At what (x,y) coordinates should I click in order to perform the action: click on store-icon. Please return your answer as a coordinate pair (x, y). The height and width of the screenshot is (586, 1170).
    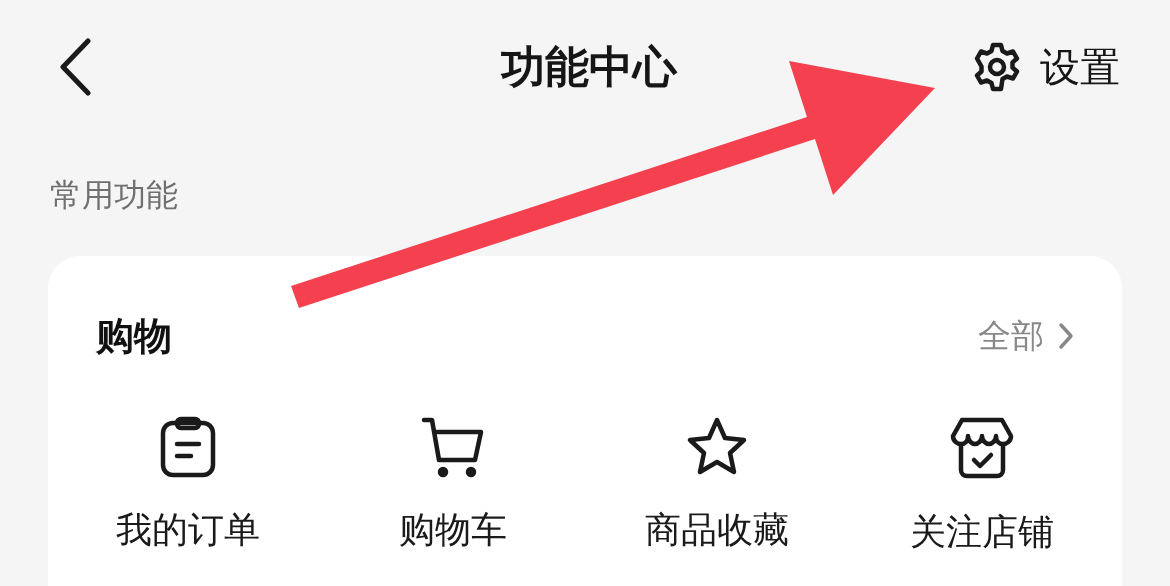
    Looking at the image, I should click on (981, 448).